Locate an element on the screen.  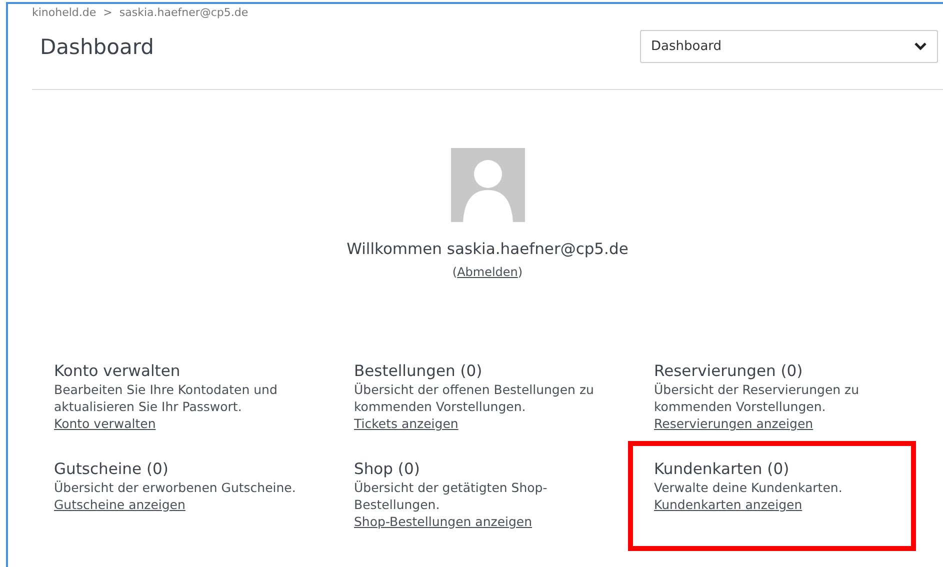
card-title: Konto verwalten is located at coordinates (118, 371).